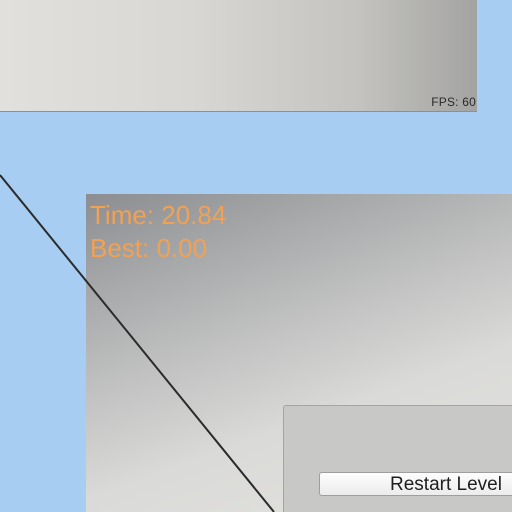  What do you see at coordinates (397, 458) in the screenshot?
I see `pause-menu-panel: Restart Level` at bounding box center [397, 458].